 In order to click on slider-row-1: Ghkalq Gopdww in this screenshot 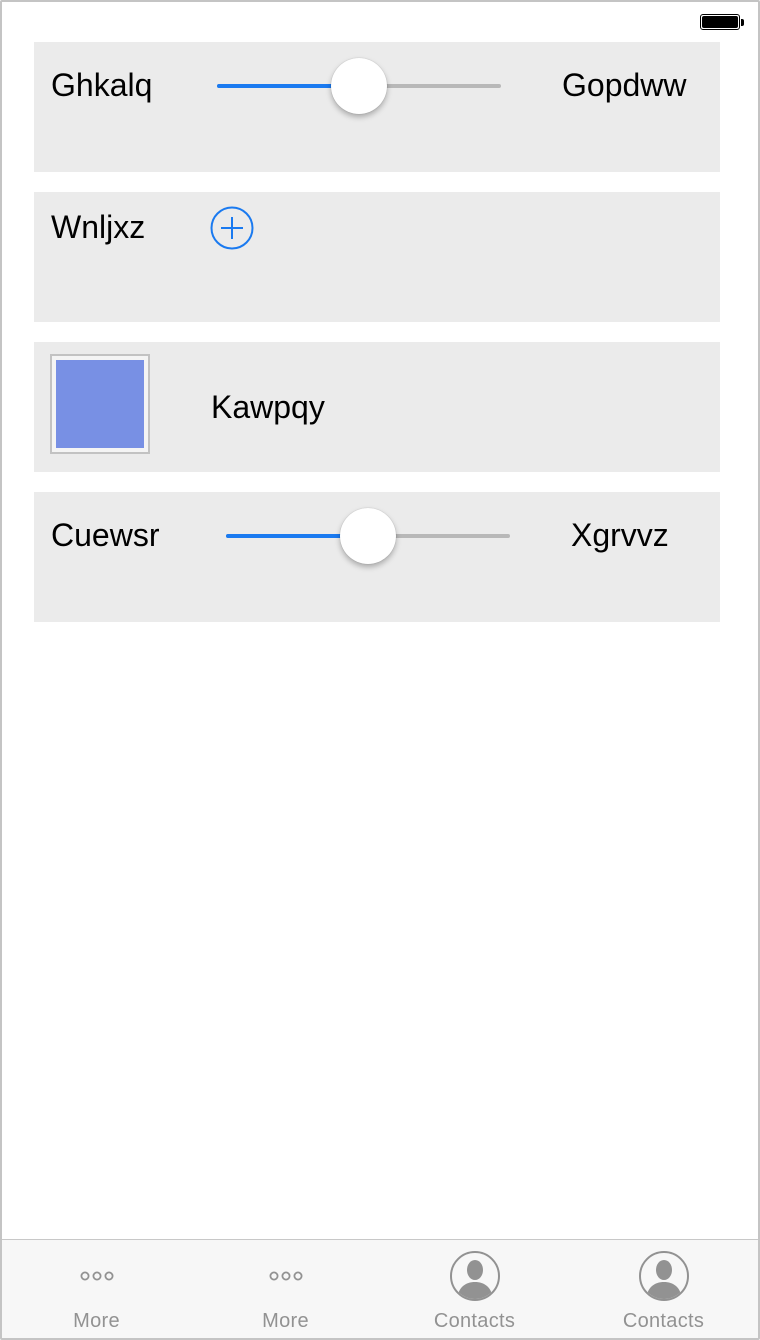, I will do `click(377, 107)`.